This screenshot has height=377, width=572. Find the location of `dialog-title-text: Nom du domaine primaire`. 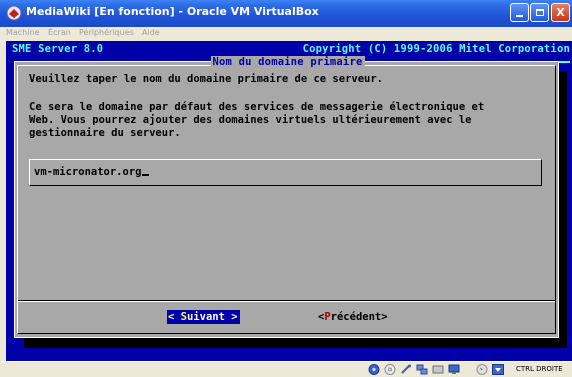

dialog-title-text: Nom du domaine primaire is located at coordinates (287, 62).